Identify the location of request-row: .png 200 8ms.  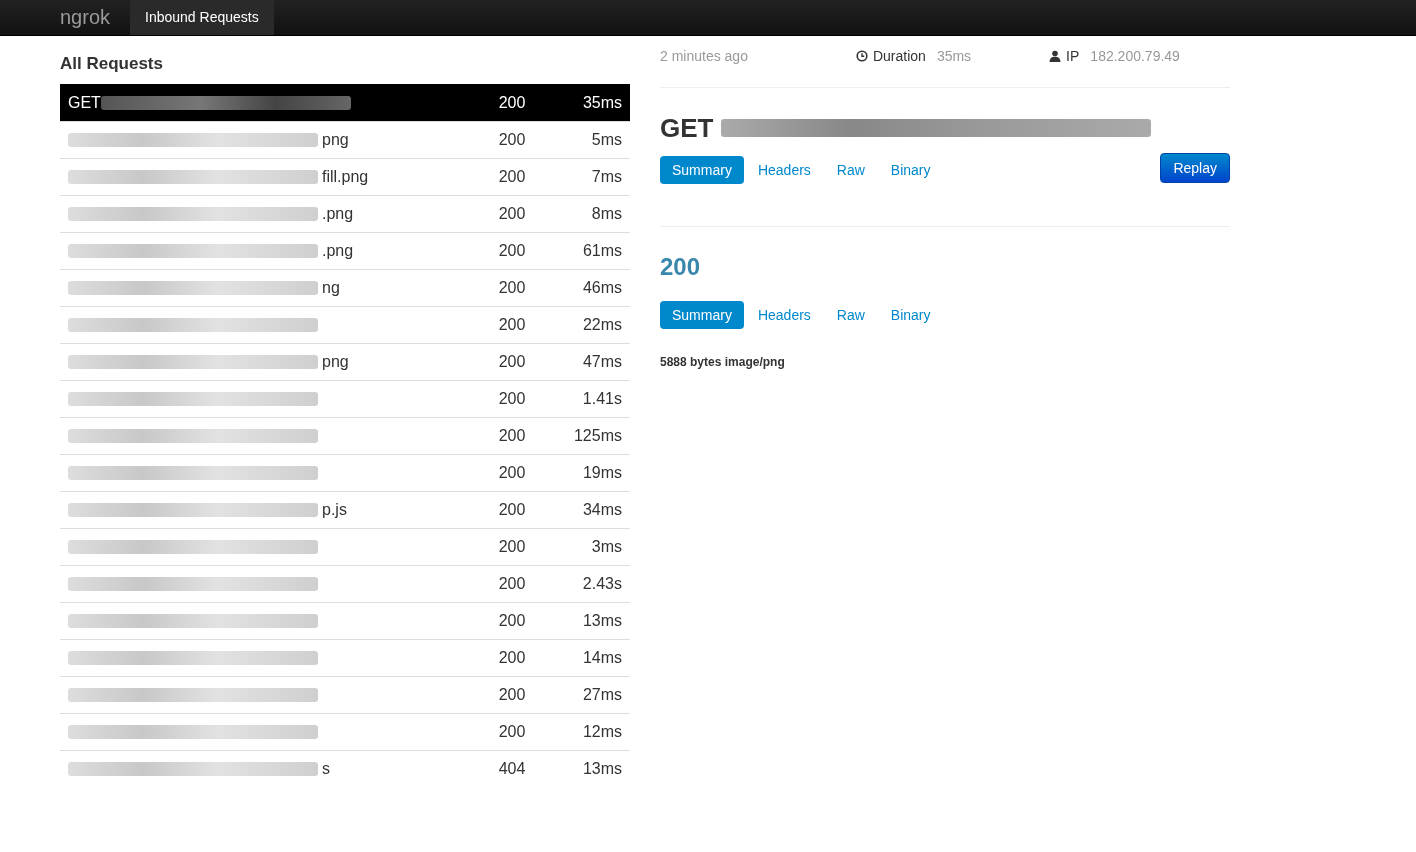
(345, 213).